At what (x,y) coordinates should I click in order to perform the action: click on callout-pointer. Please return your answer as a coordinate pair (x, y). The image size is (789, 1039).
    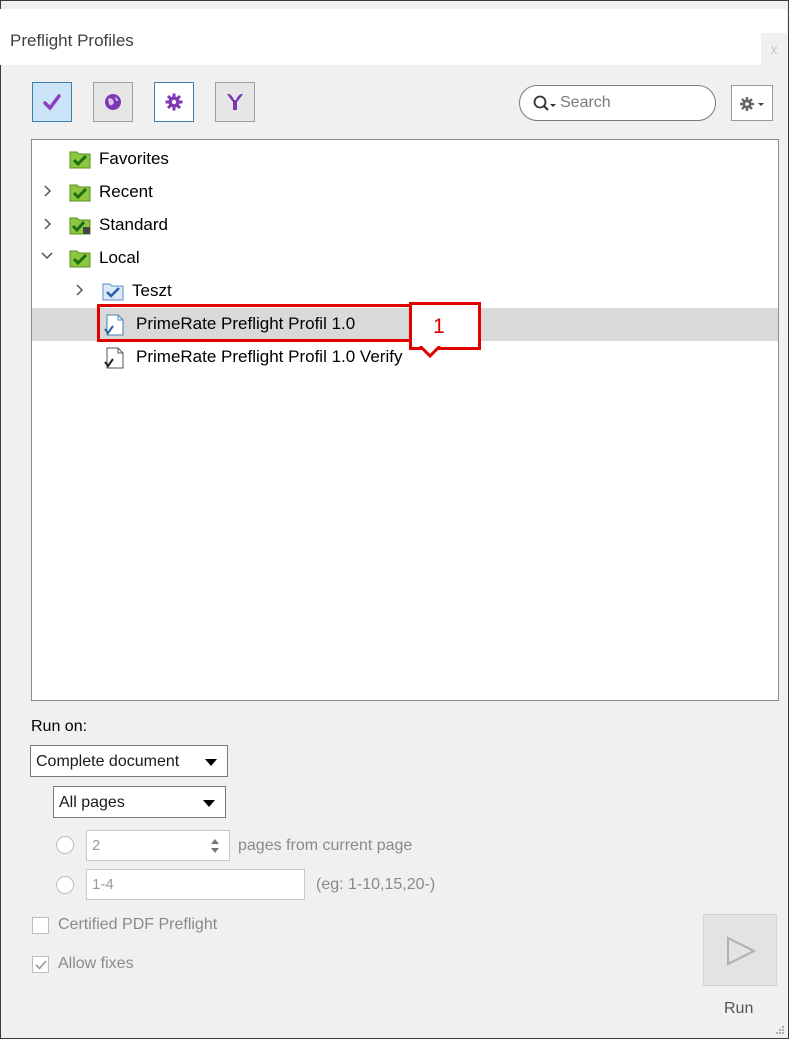
    Looking at the image, I should click on (430, 352).